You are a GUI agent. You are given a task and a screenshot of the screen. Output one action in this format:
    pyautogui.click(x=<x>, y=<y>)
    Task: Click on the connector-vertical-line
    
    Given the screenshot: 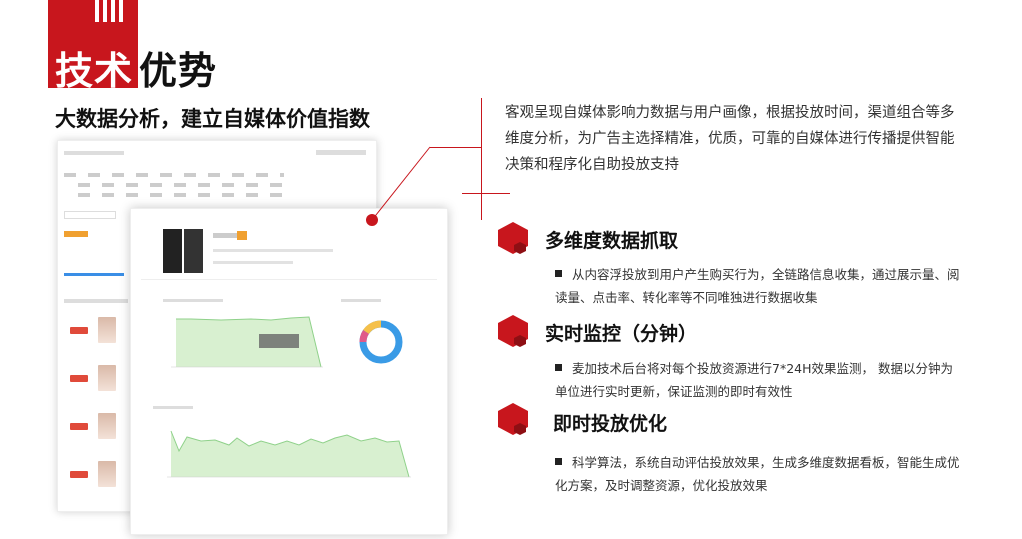 What is the action you would take?
    pyautogui.click(x=481, y=159)
    